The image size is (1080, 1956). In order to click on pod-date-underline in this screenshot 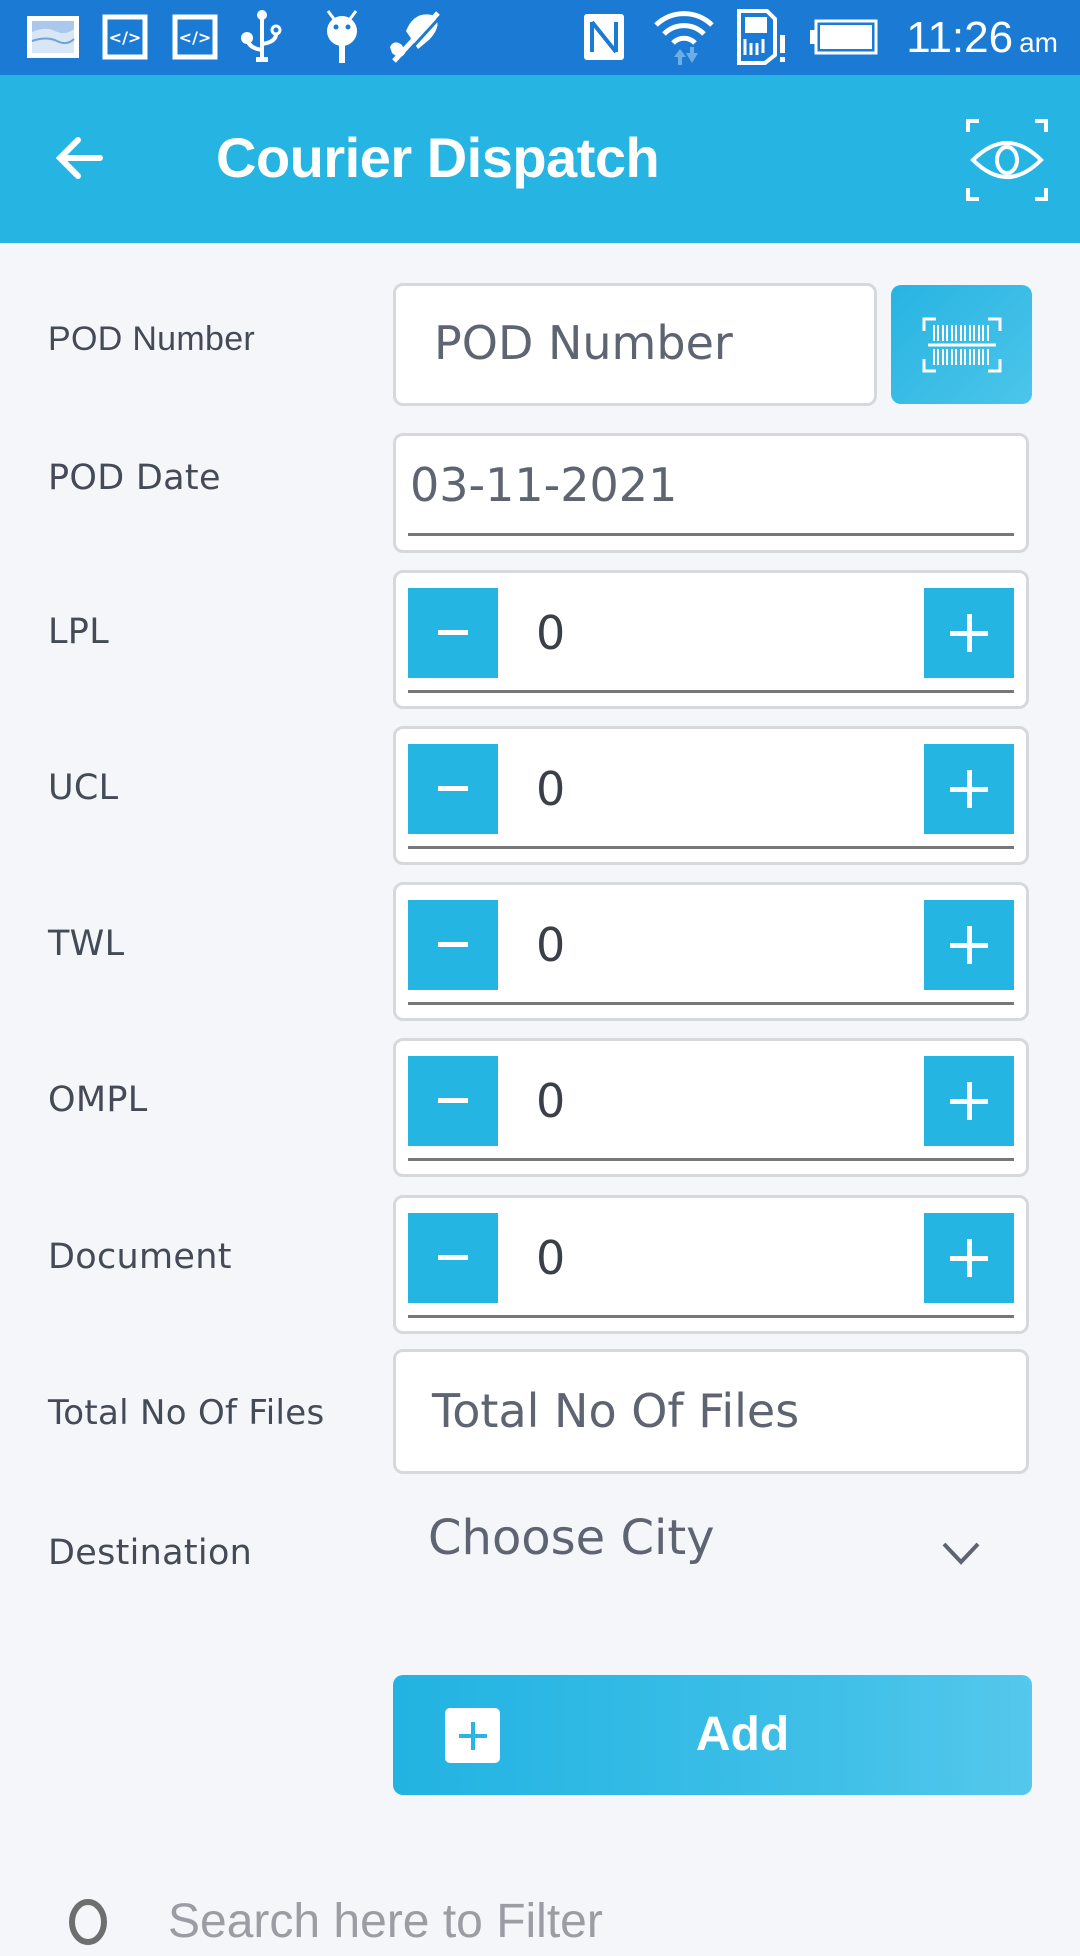, I will do `click(711, 534)`.